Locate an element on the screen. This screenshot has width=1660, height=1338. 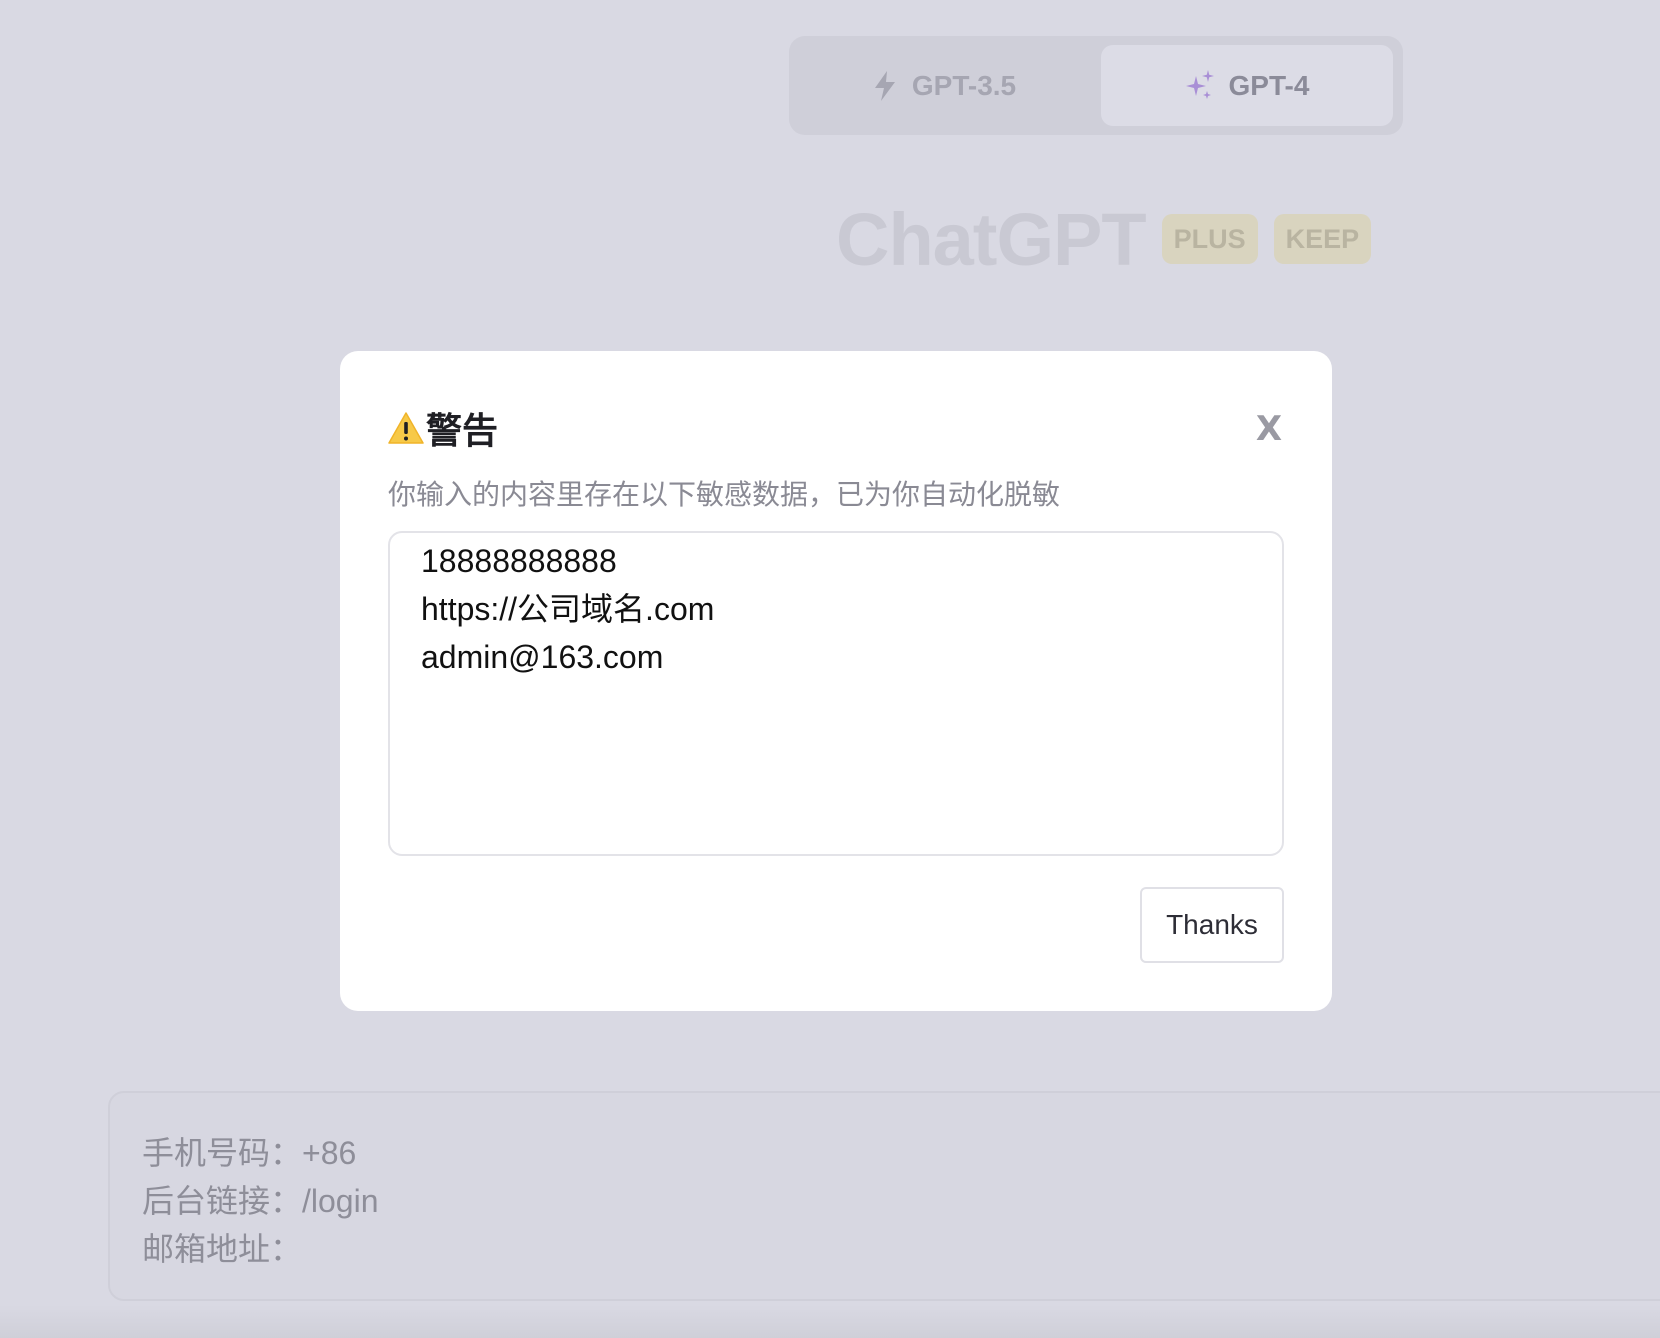
sensitive-item-phone: 18888888888 is located at coordinates (519, 561).